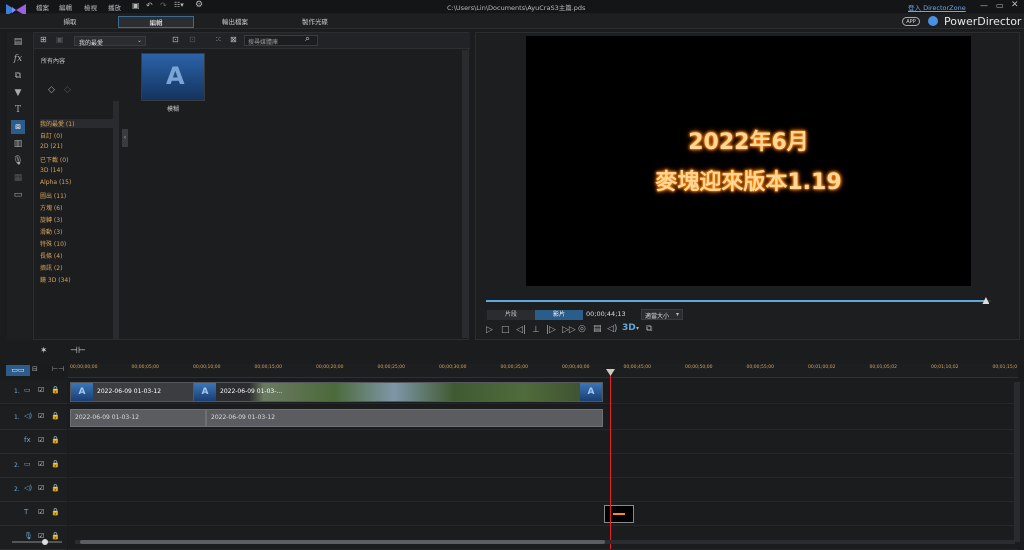 The width and height of the screenshot is (1024, 550). I want to click on category-item: 自訂 (0), so click(51, 135).